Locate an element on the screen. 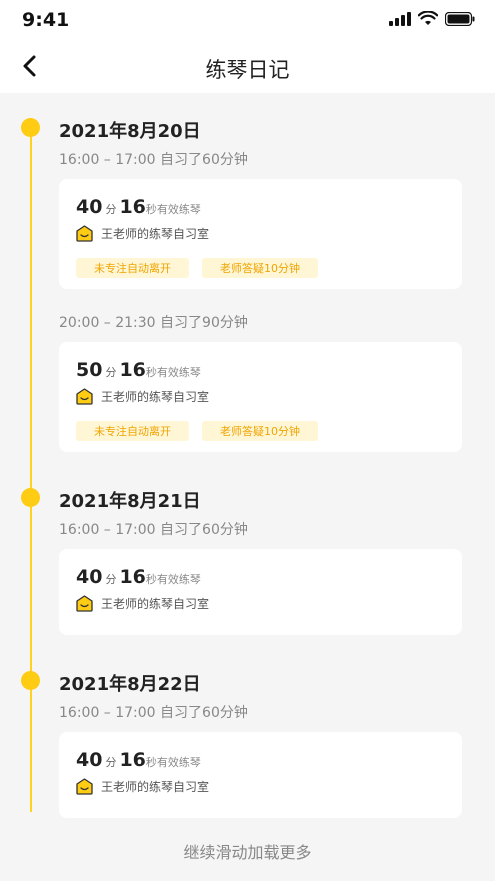 The height and width of the screenshot is (881, 495). session-card: 40 分 16秒有效练琴 王老师的练琴自习室 未专注自动离开 老师答疑10分钟 is located at coordinates (260, 234).